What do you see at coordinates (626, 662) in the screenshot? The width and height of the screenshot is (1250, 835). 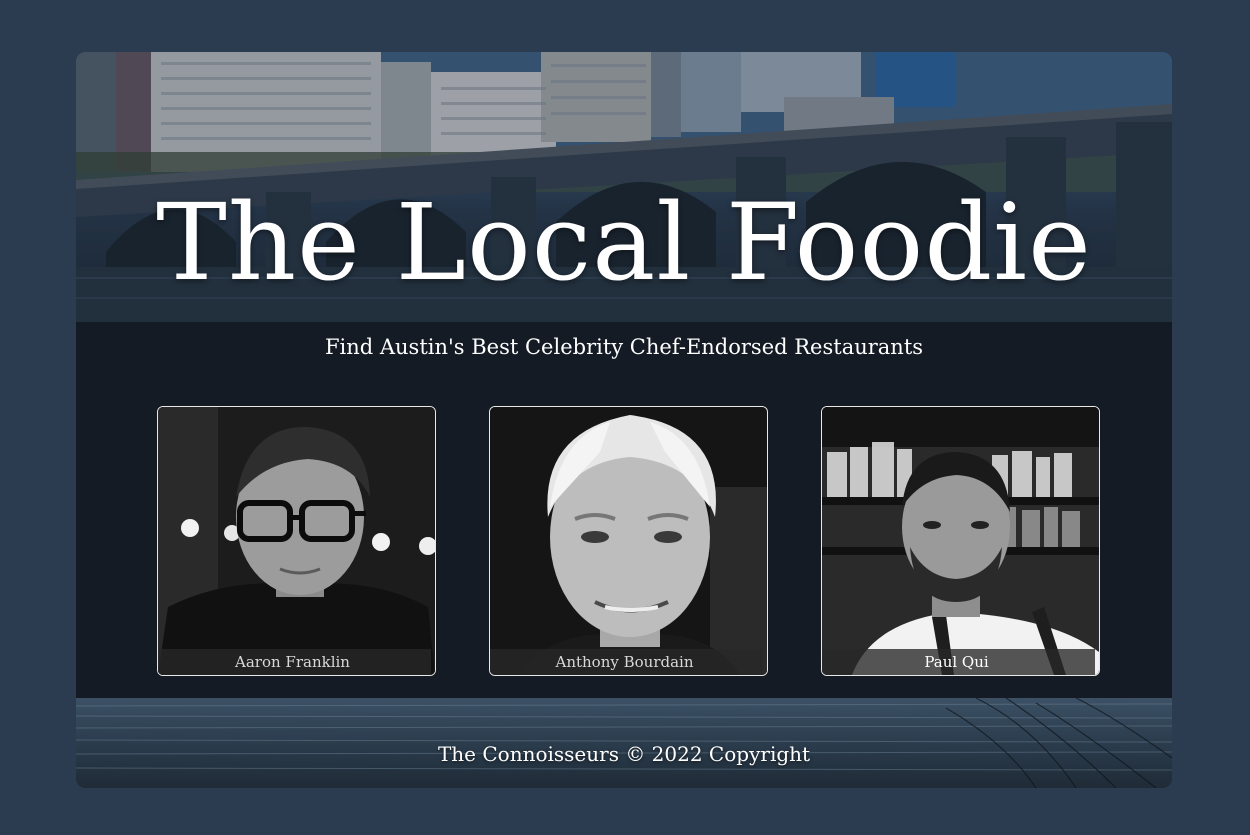 I see `chef-name: Anthony Bourdain` at bounding box center [626, 662].